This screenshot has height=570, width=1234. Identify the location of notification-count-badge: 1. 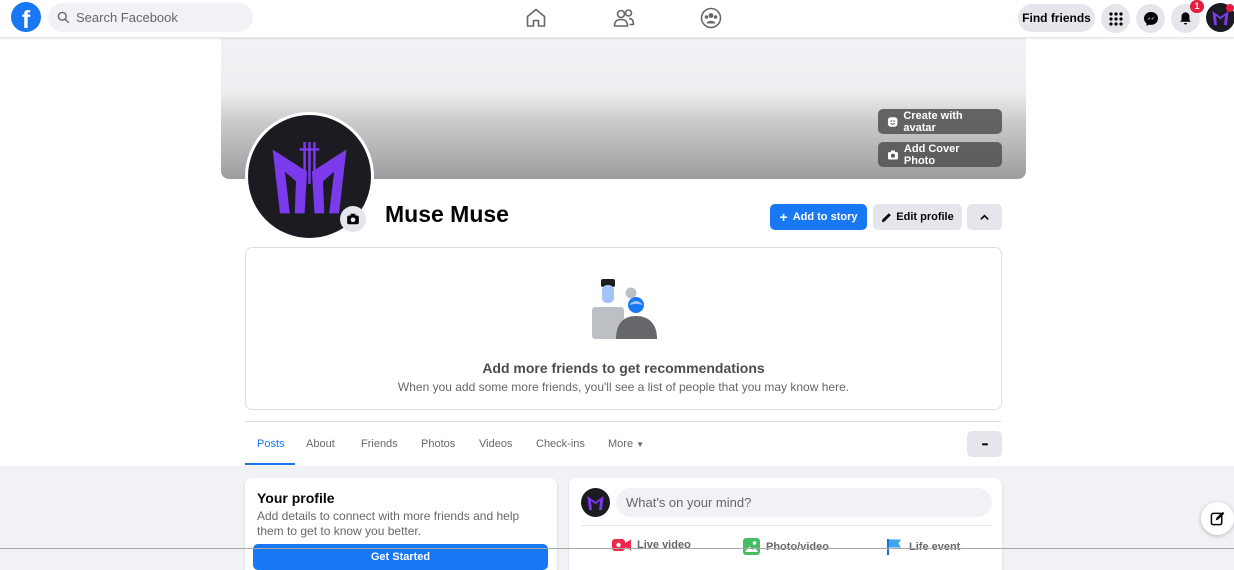
(1197, 6).